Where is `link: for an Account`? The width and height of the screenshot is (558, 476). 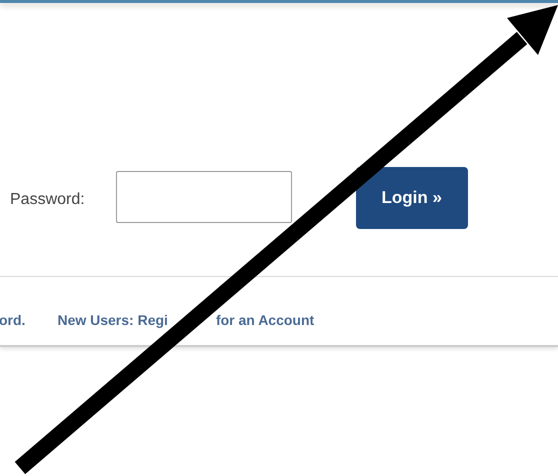
link: for an Account is located at coordinates (265, 320).